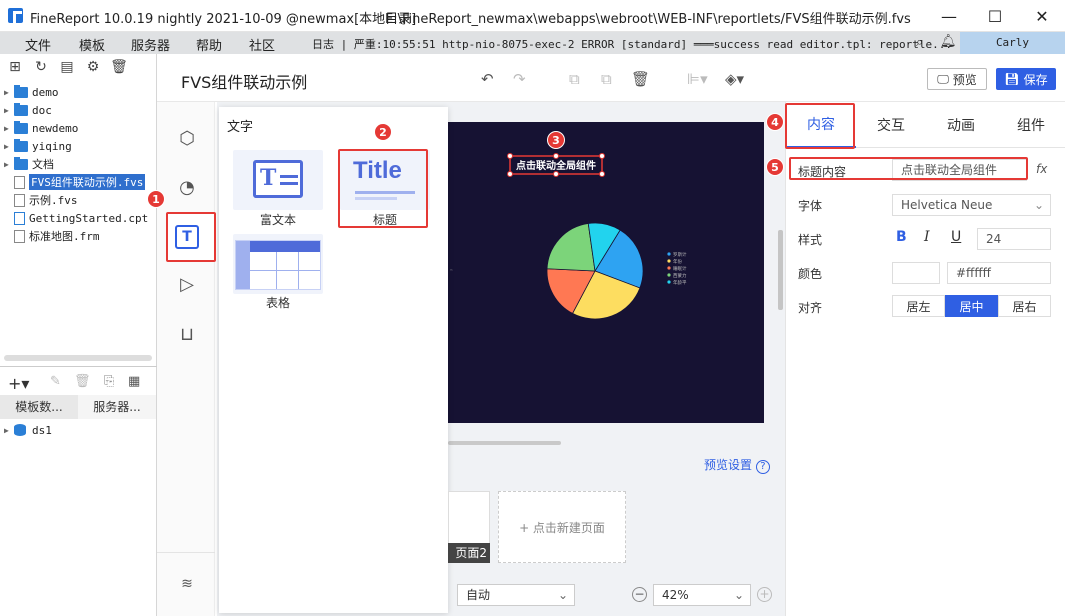 The width and height of the screenshot is (1065, 616). Describe the element at coordinates (949, 16) in the screenshot. I see `minimize-button: —` at that location.